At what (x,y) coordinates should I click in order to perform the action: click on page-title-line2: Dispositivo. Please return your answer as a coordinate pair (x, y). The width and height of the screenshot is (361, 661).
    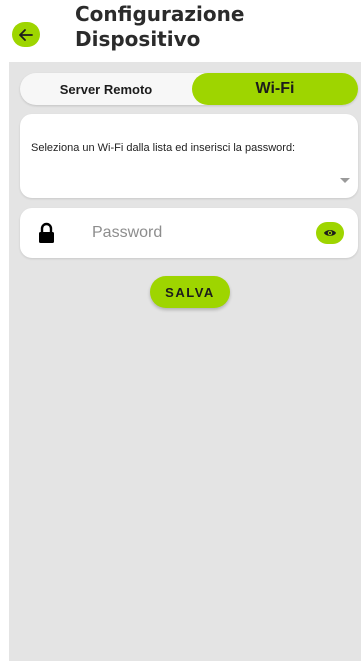
    Looking at the image, I should click on (138, 39).